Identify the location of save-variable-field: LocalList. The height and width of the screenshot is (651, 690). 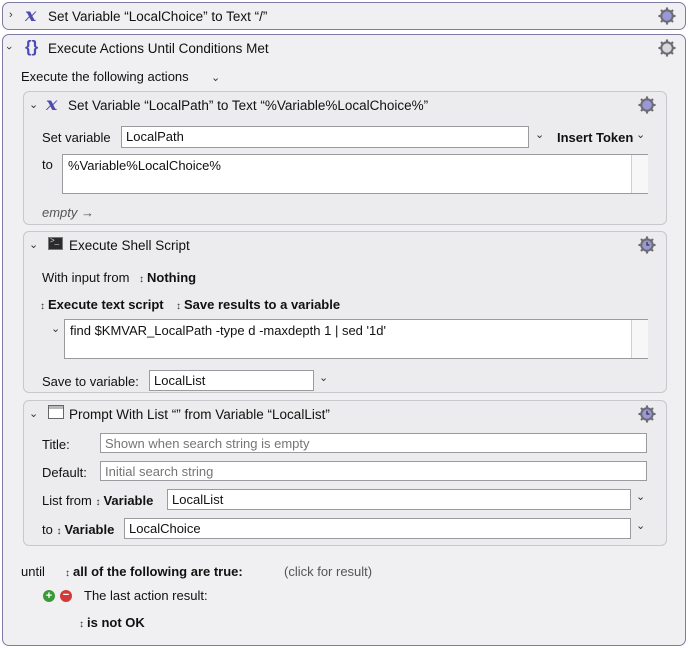
(231, 380).